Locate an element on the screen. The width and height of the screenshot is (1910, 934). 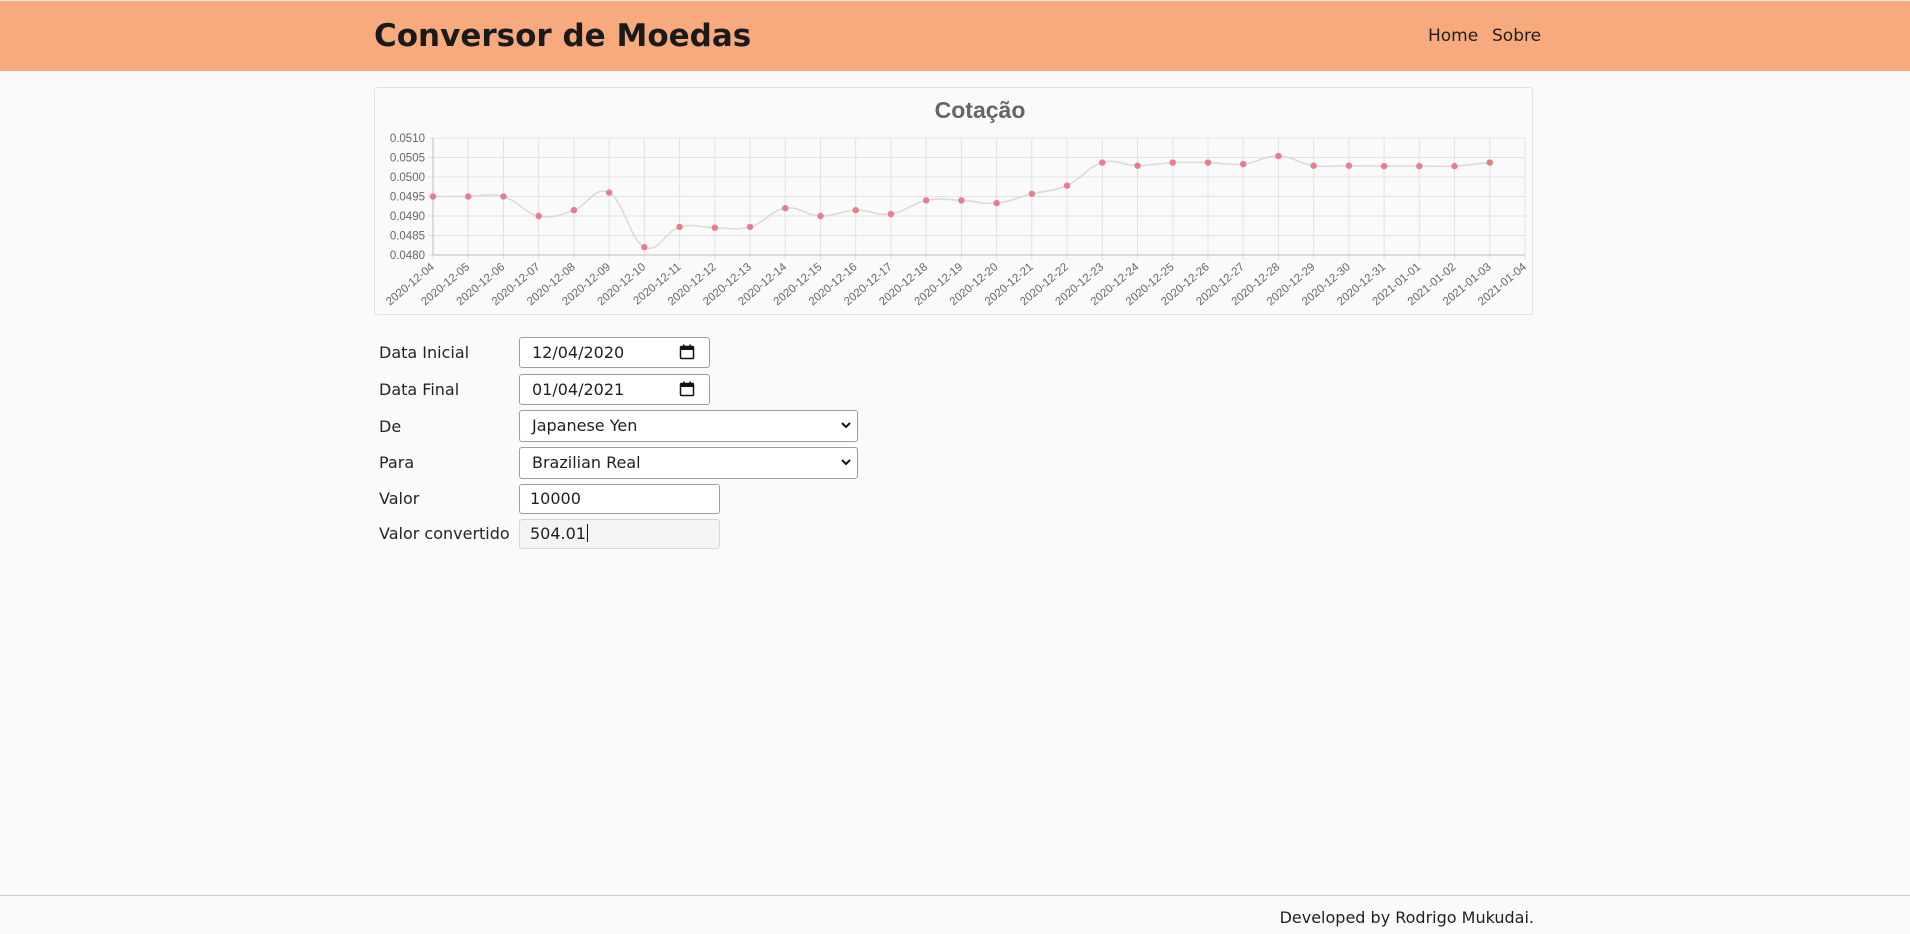
nav-link-home: Home is located at coordinates (1453, 36).